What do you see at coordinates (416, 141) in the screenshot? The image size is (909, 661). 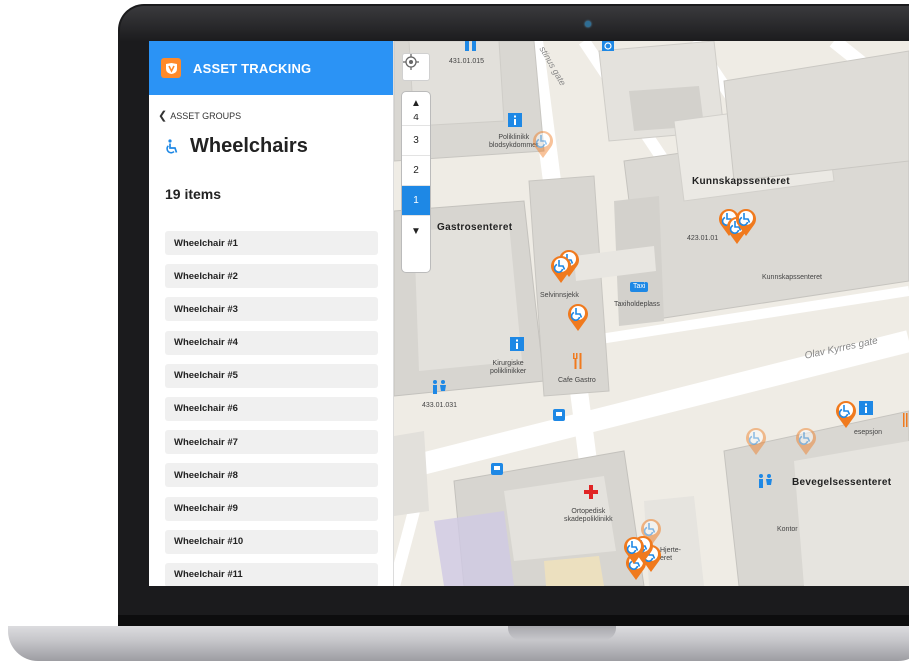 I see `floor-option-3: 3` at bounding box center [416, 141].